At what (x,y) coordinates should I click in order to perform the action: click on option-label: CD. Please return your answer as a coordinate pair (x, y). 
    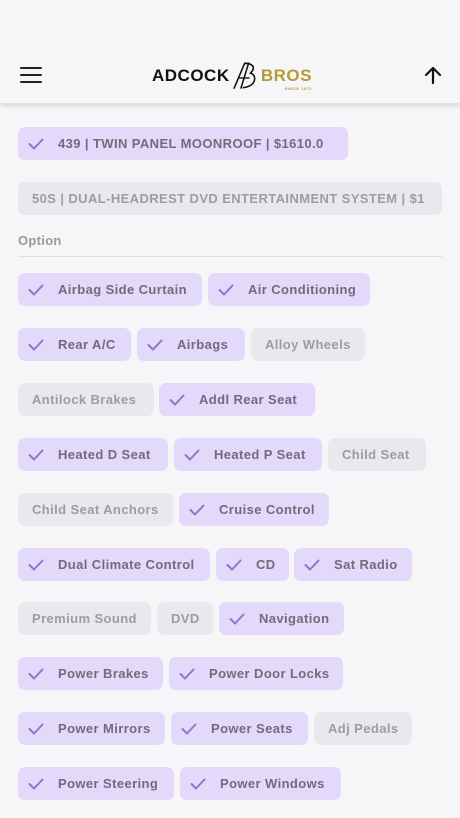
    Looking at the image, I should click on (266, 564).